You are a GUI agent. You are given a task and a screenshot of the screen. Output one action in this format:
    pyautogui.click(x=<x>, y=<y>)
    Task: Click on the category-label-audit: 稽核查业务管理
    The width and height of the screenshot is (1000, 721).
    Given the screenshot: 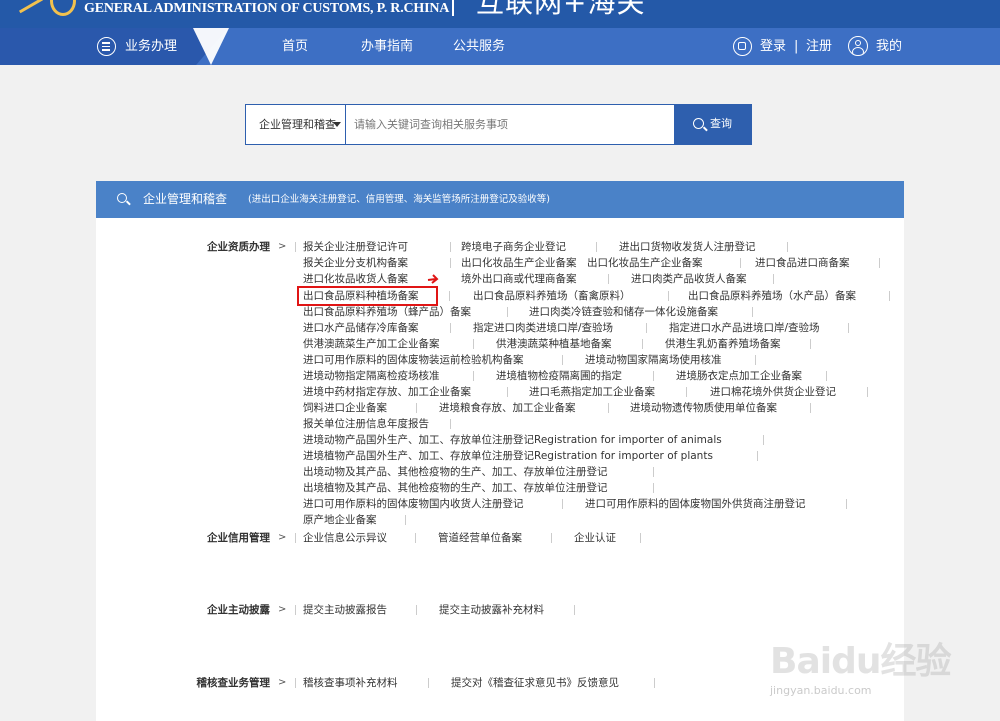 What is the action you would take?
    pyautogui.click(x=233, y=683)
    